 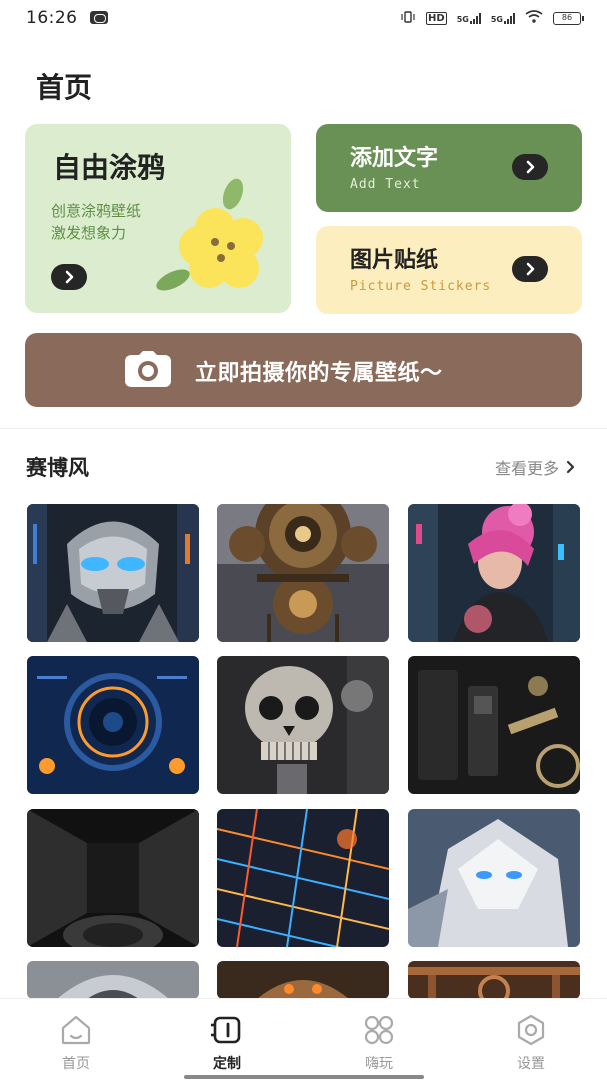 I want to click on neon-circuit-image, so click(x=303, y=878).